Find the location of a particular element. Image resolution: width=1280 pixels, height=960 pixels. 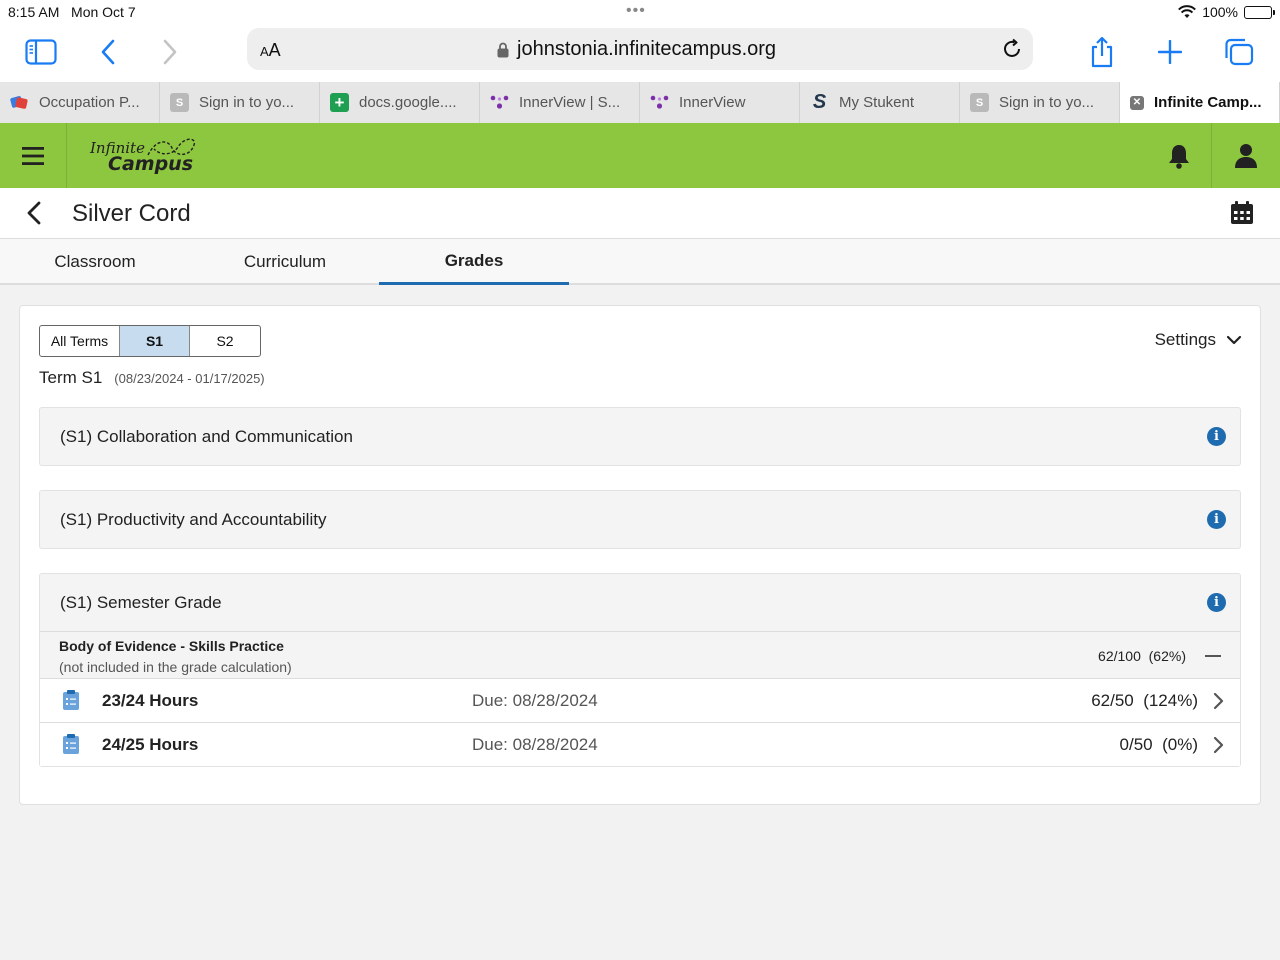

browser-toolbar: AA johnstonia.infinitecampus.org is located at coordinates (640, 53).